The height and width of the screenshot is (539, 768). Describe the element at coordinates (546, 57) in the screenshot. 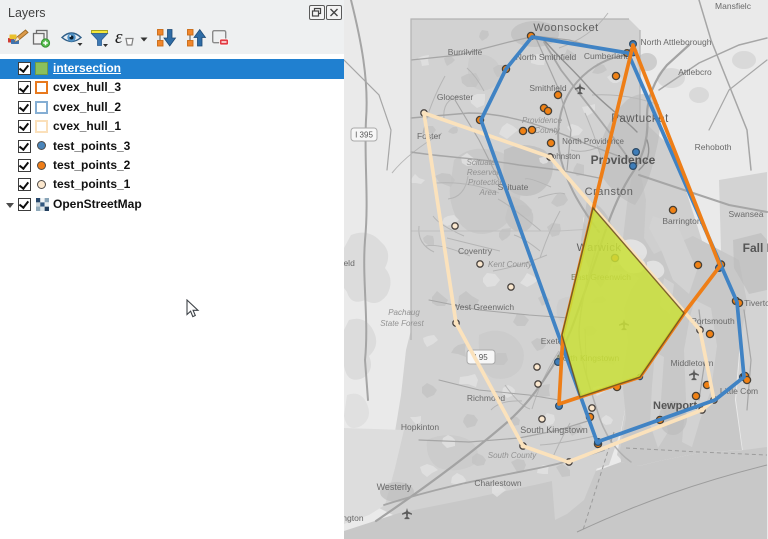

I see `svg-text: North Smithfield` at that location.